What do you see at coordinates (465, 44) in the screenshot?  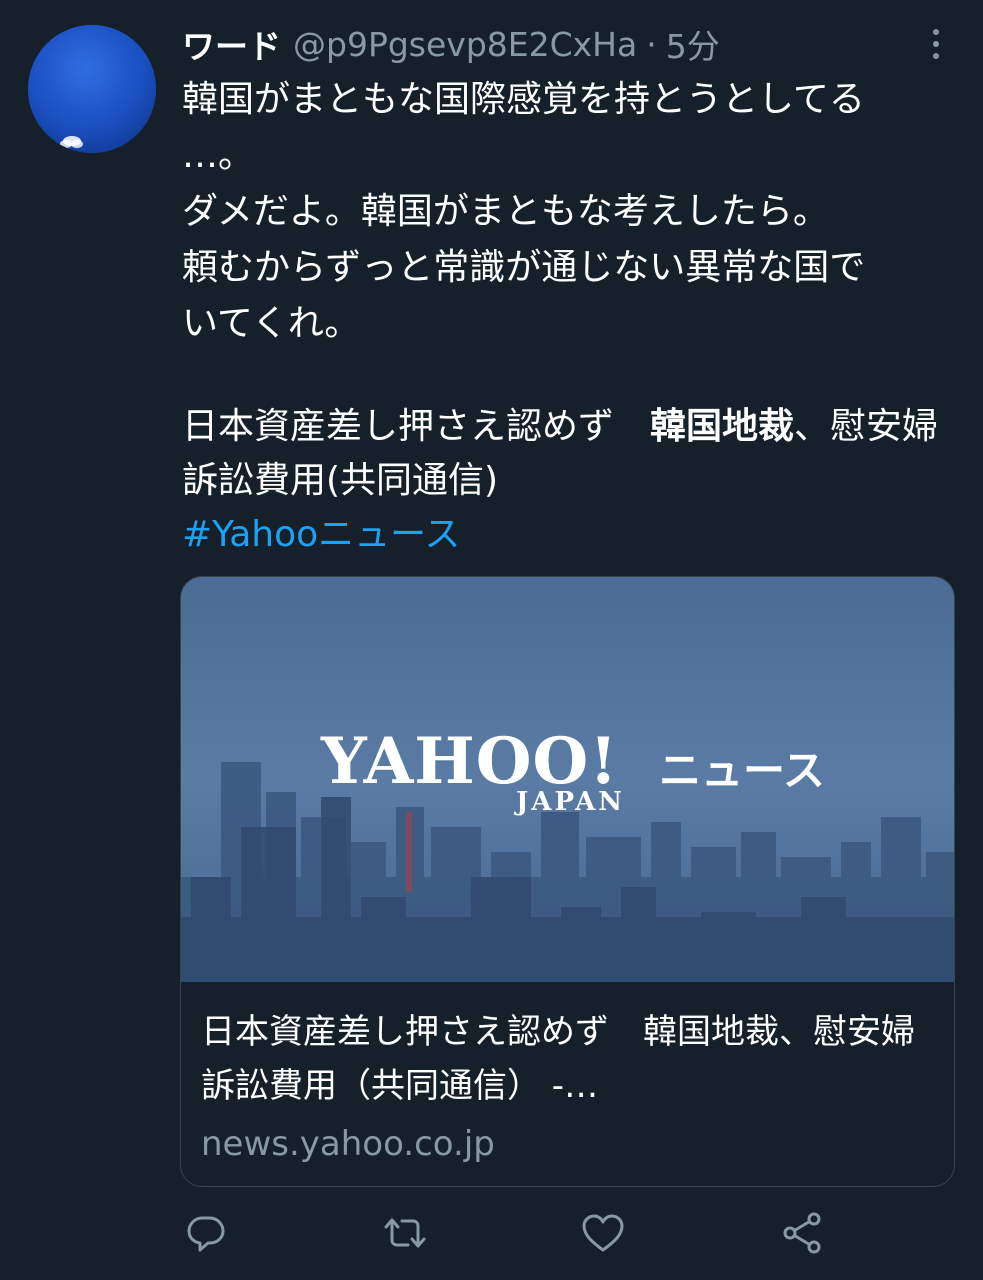 I see `user-handle: @p9Pgsevp8E2CxHa` at bounding box center [465, 44].